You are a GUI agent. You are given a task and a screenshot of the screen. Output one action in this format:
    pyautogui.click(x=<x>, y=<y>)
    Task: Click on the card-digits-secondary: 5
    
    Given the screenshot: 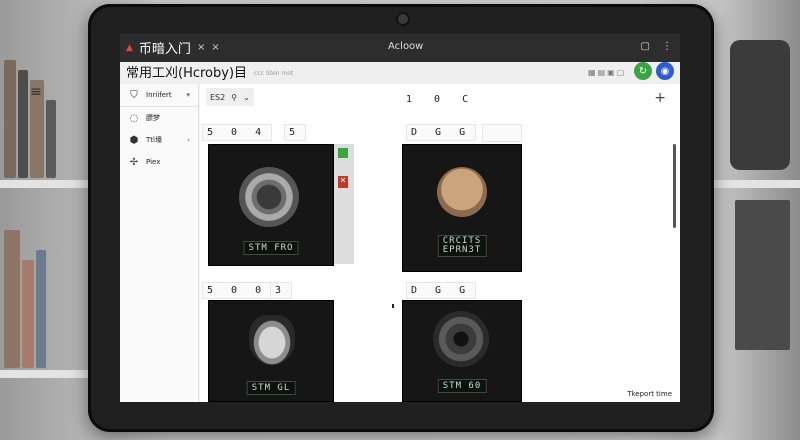 What is the action you would take?
    pyautogui.click(x=295, y=132)
    